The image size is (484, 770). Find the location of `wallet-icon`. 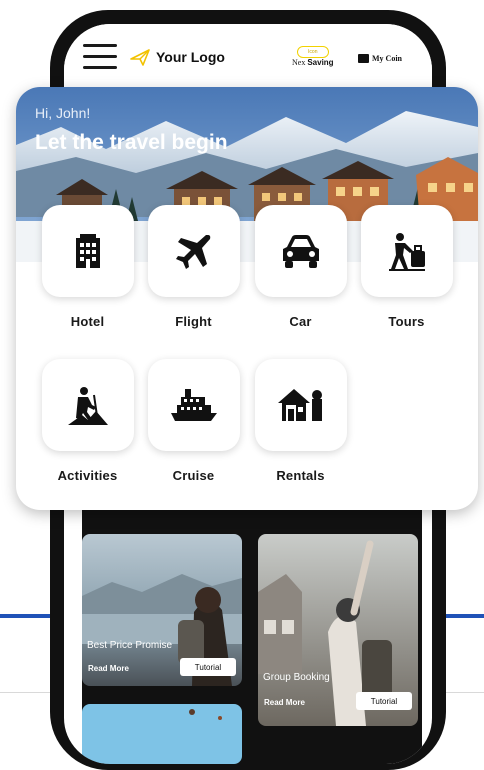

wallet-icon is located at coordinates (363, 58).